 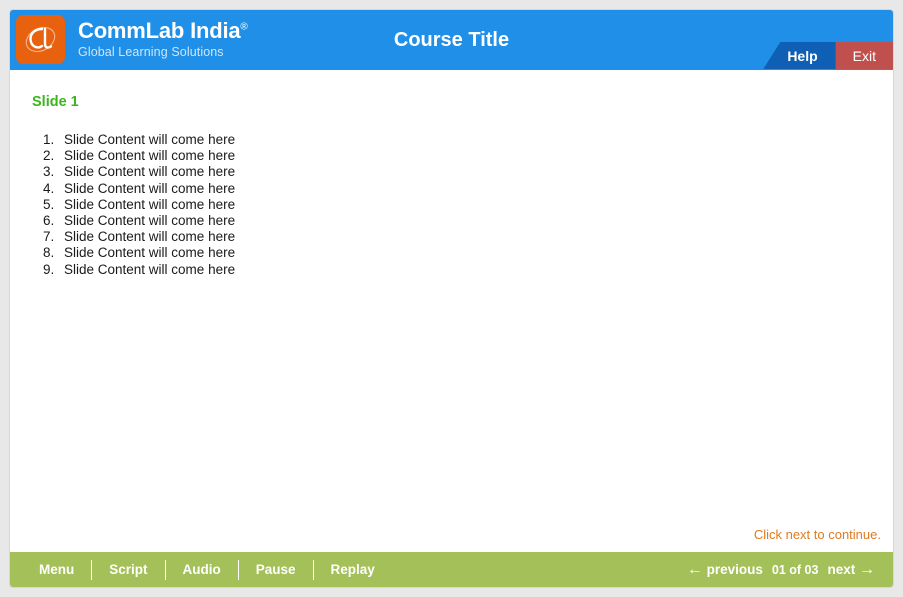 I want to click on brand-tagline: Global Learning Solutions, so click(x=151, y=52).